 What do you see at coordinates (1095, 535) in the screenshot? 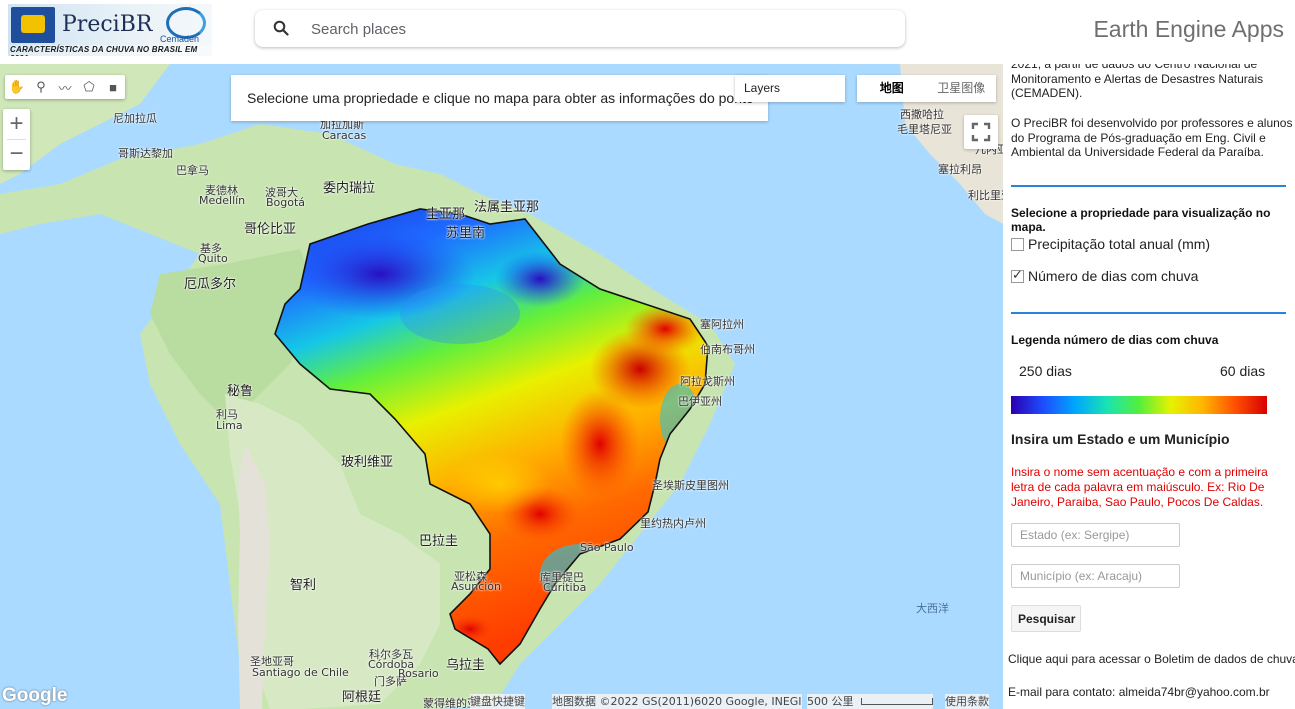
I see `state-input` at bounding box center [1095, 535].